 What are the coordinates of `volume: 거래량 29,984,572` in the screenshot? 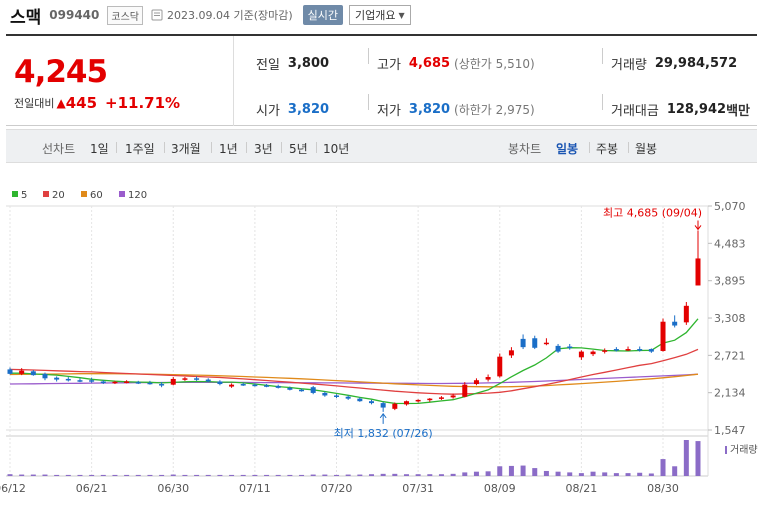 It's located at (674, 63).